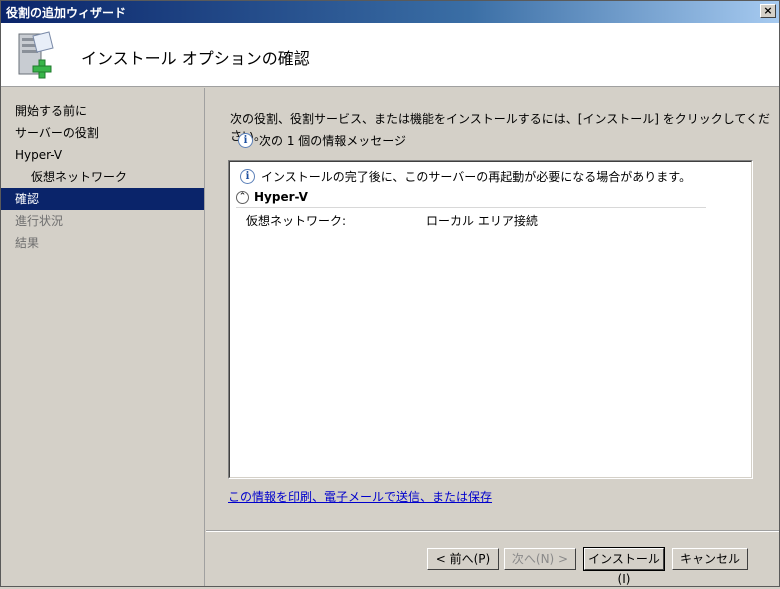 The width and height of the screenshot is (780, 589). I want to click on window-title: 役割の追加ウィザード, so click(66, 13).